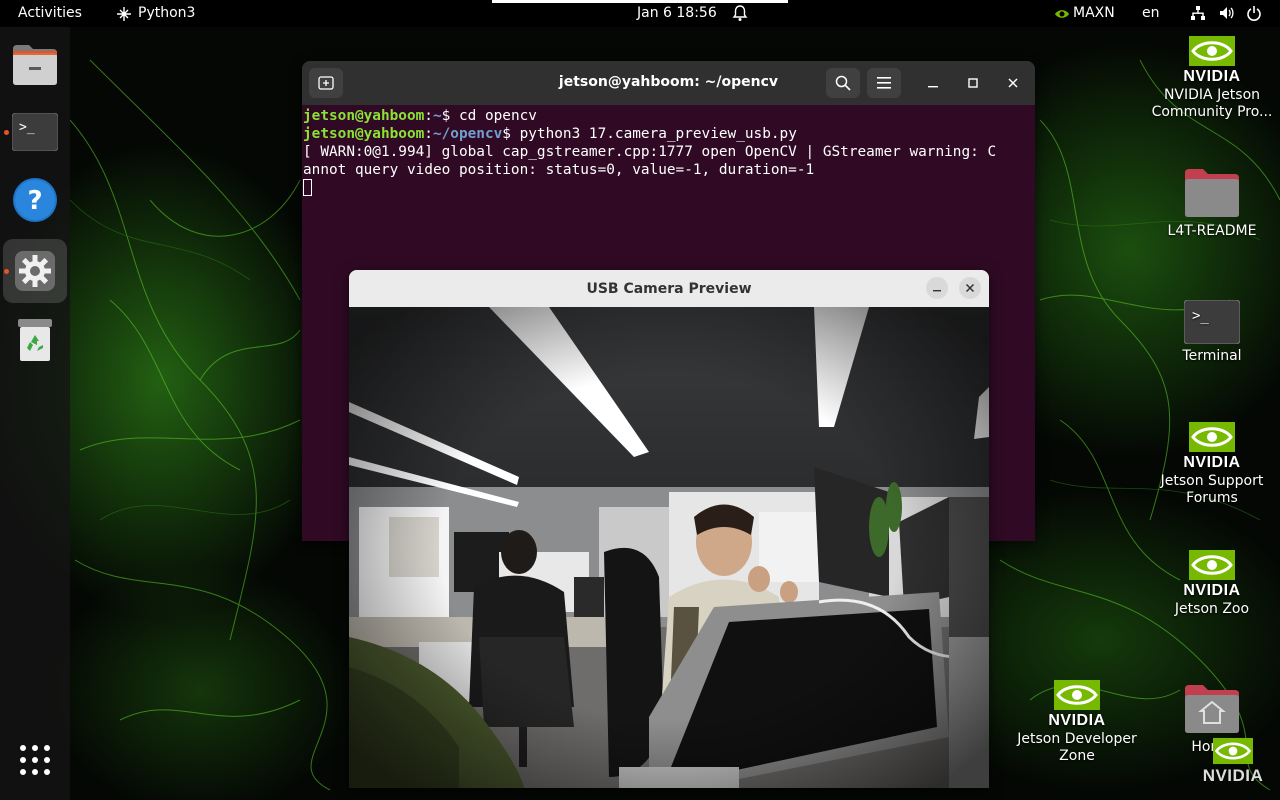 The image size is (1280, 800). What do you see at coordinates (677, 13) in the screenshot?
I see `clock: Jan 6 18:56` at bounding box center [677, 13].